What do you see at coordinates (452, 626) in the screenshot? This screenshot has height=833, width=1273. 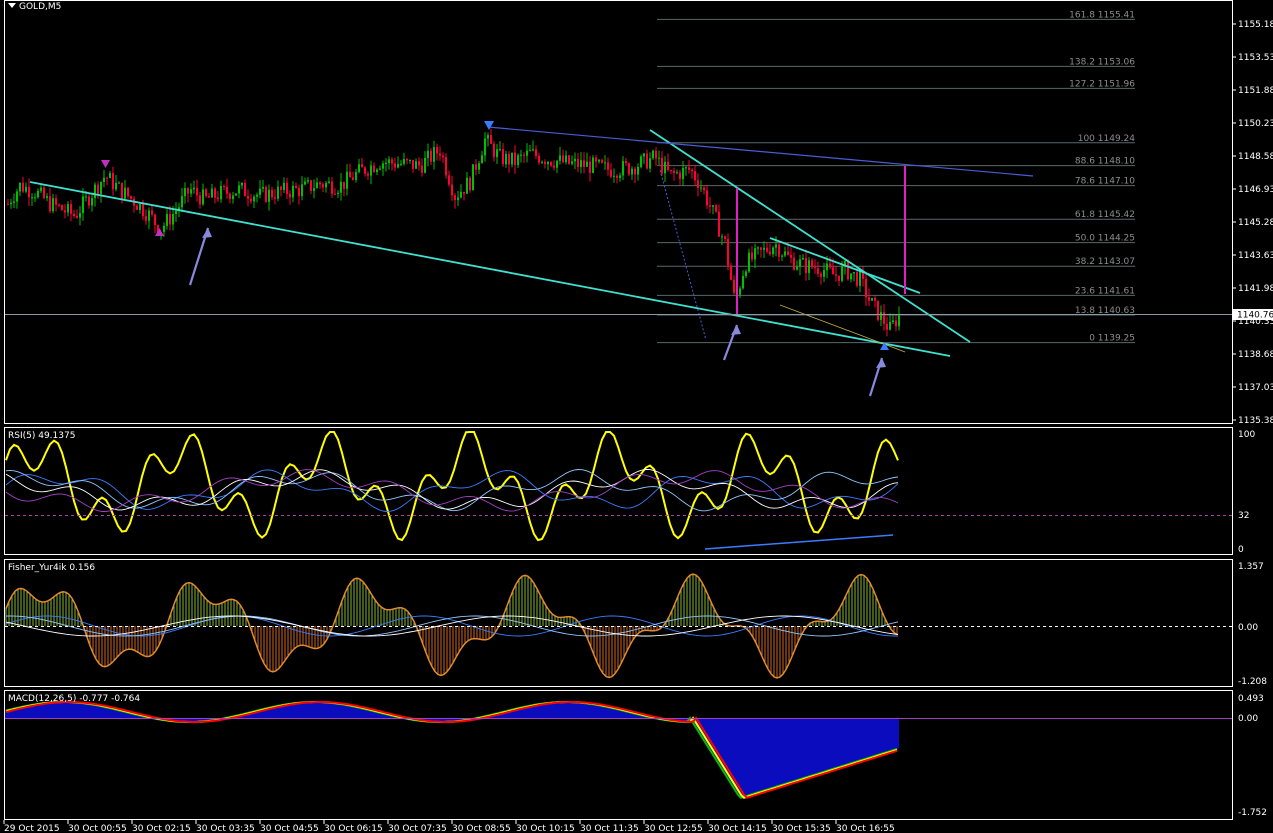 I see `fisher-indicator` at bounding box center [452, 626].